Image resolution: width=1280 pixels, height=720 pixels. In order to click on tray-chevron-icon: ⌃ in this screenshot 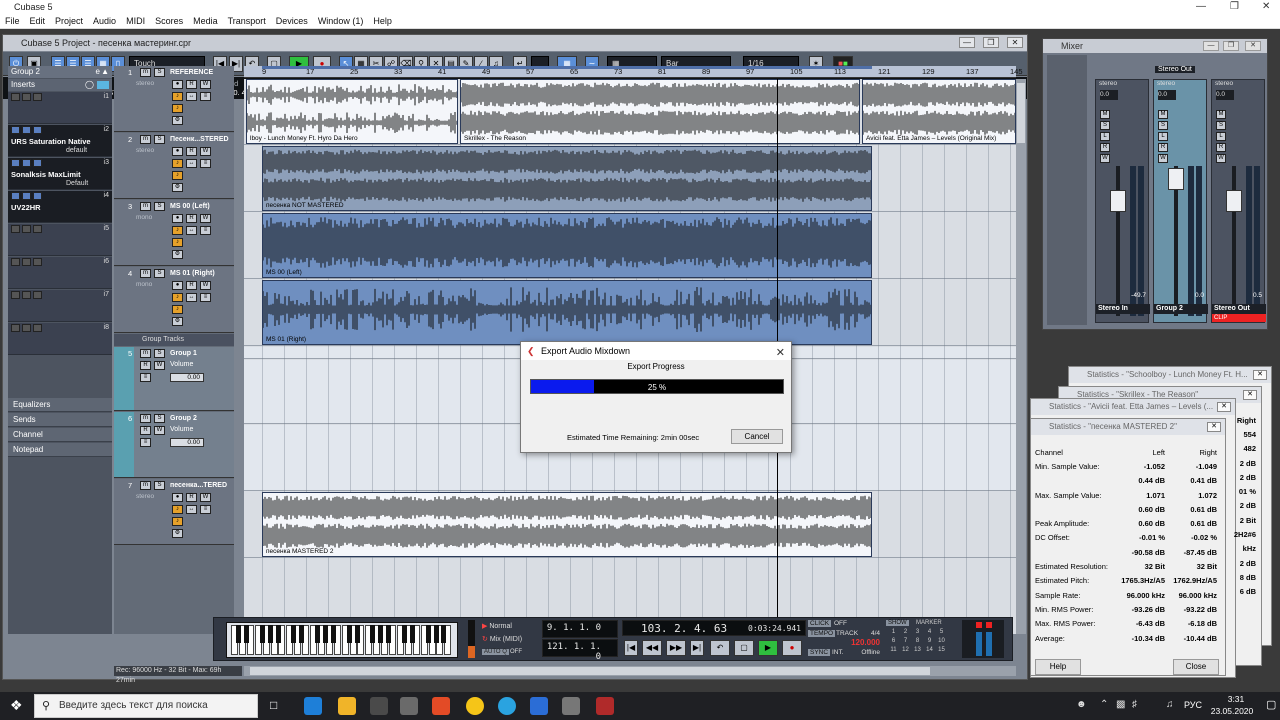, I will do `click(1104, 704)`.